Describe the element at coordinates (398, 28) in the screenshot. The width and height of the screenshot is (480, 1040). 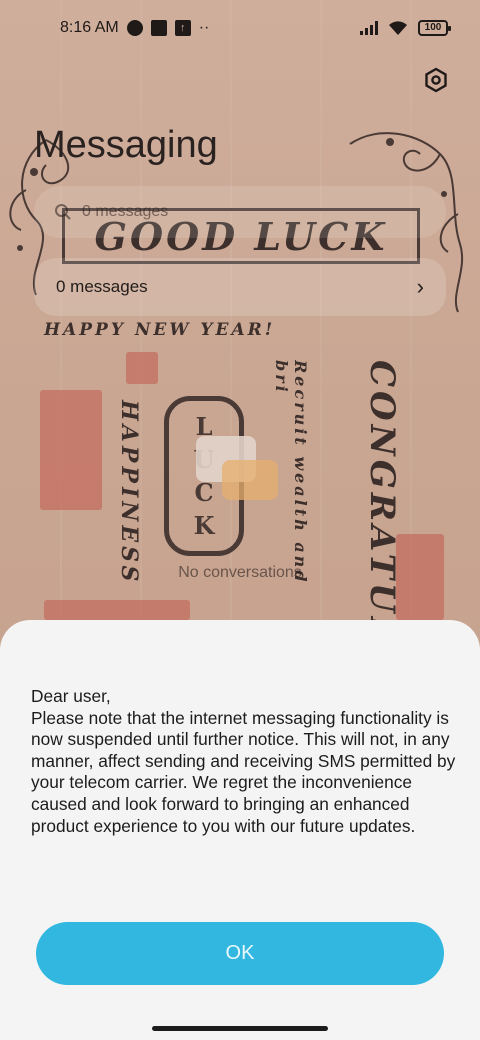
I see `wifi-icon` at that location.